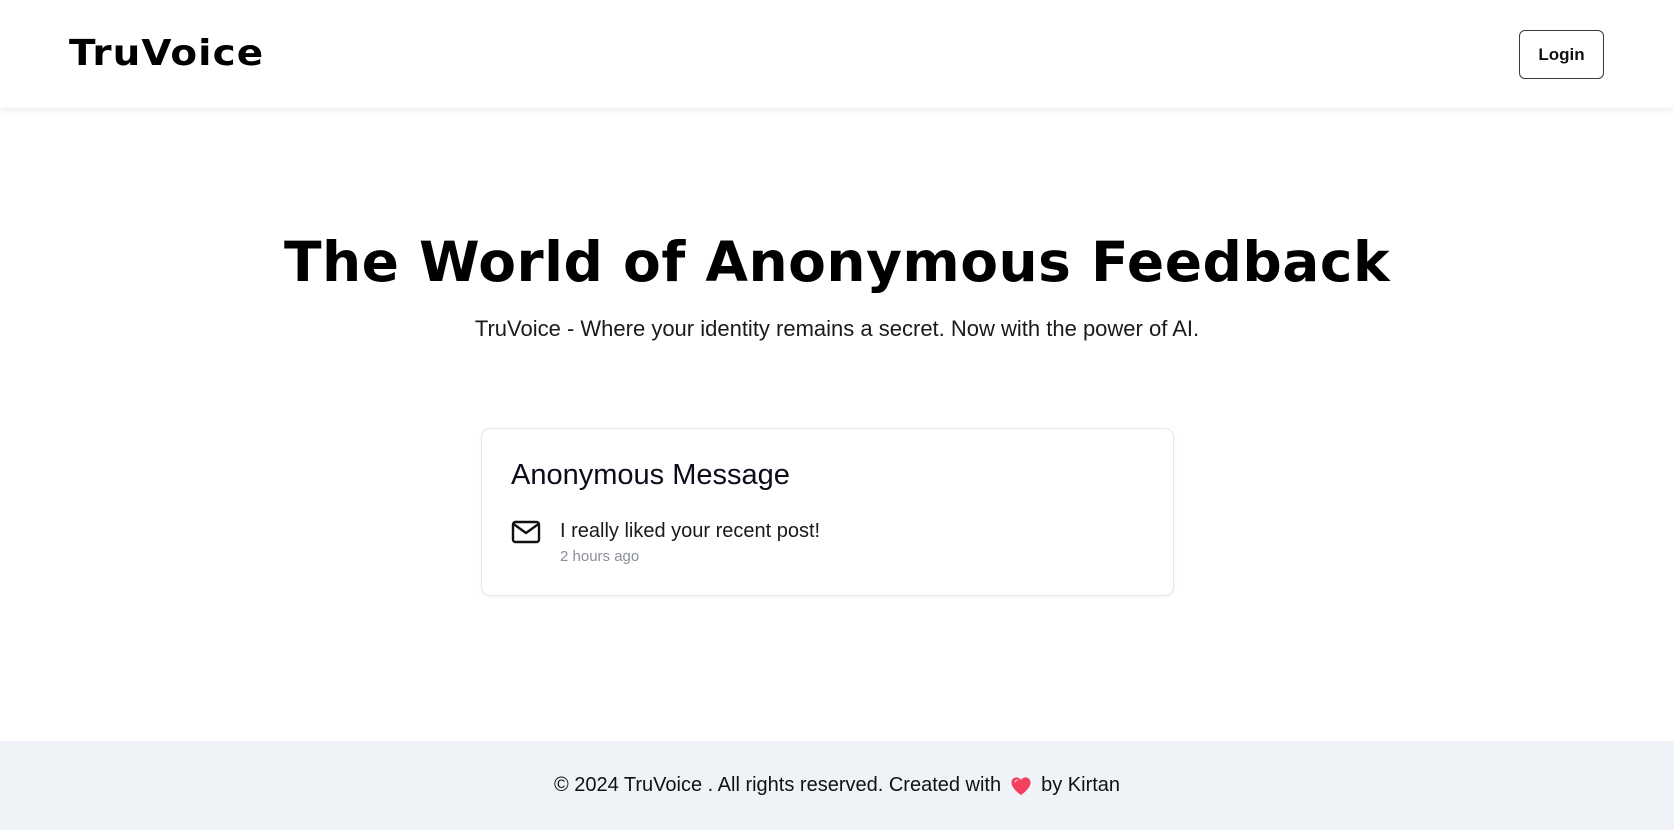 The height and width of the screenshot is (830, 1674). I want to click on mail-icon, so click(526, 532).